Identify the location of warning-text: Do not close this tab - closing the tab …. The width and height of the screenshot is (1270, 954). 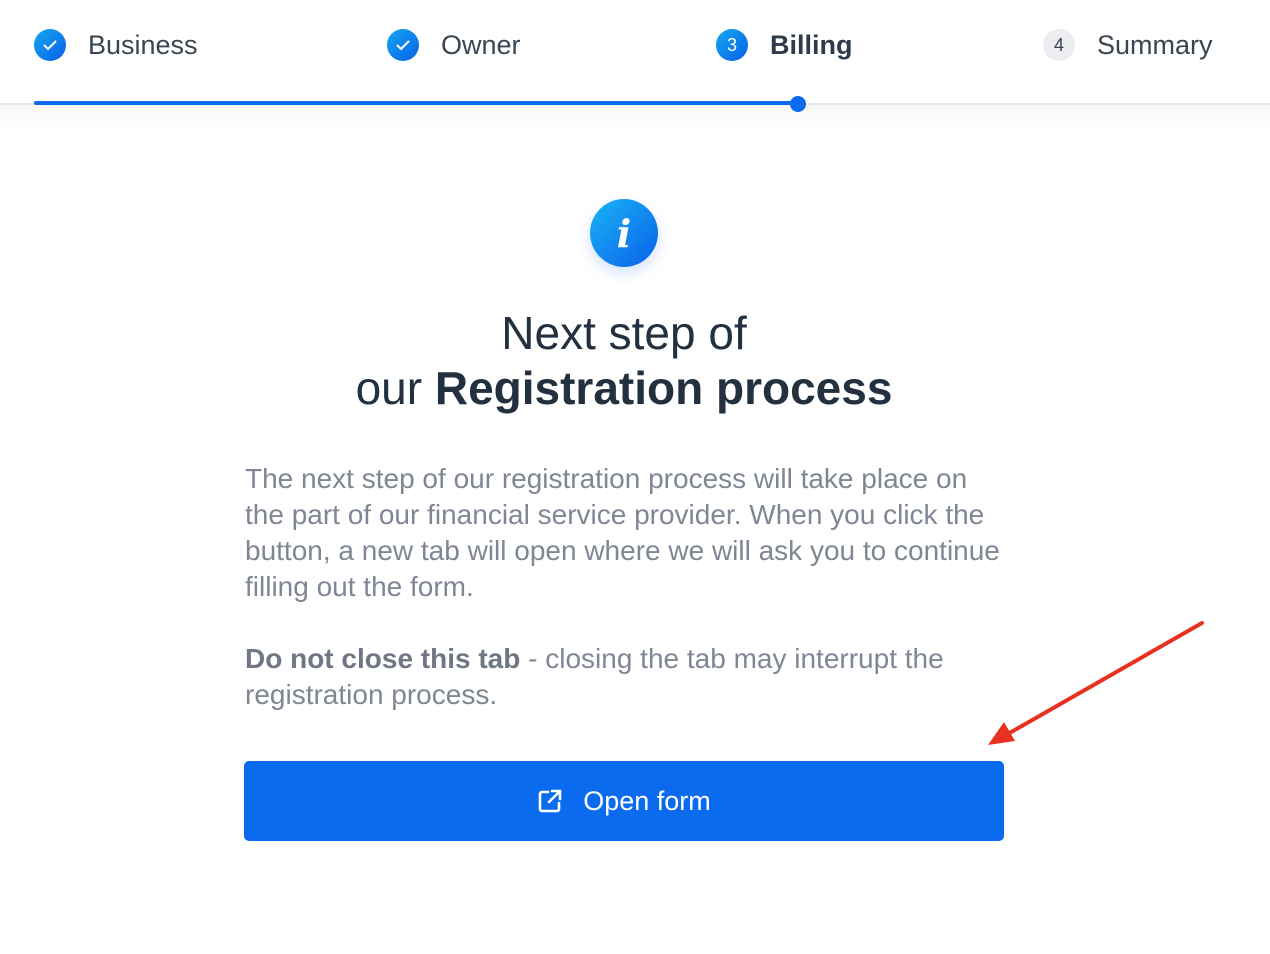
(625, 677).